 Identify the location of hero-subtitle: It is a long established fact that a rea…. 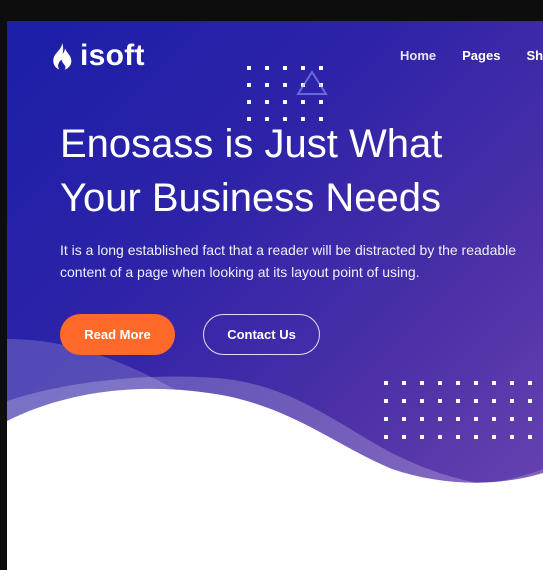
(288, 261).